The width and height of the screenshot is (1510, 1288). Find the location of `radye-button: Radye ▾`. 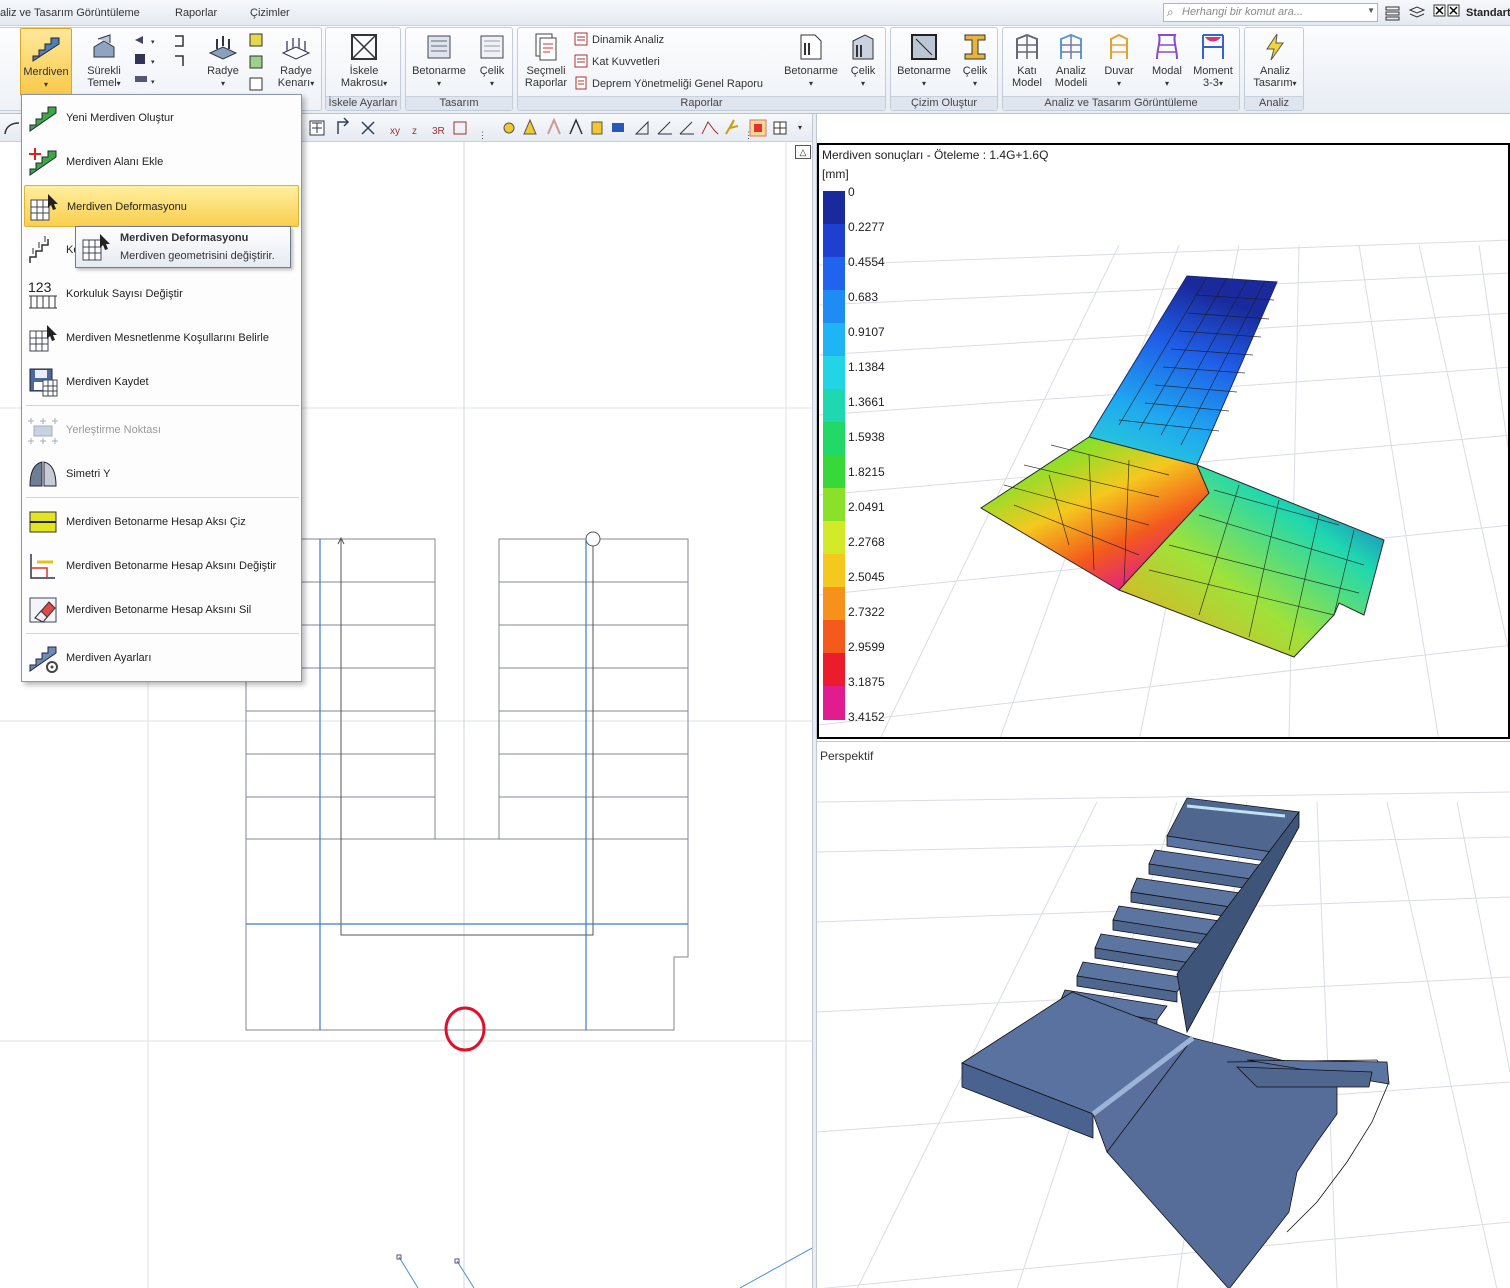

radye-button: Radye ▾ is located at coordinates (223, 62).